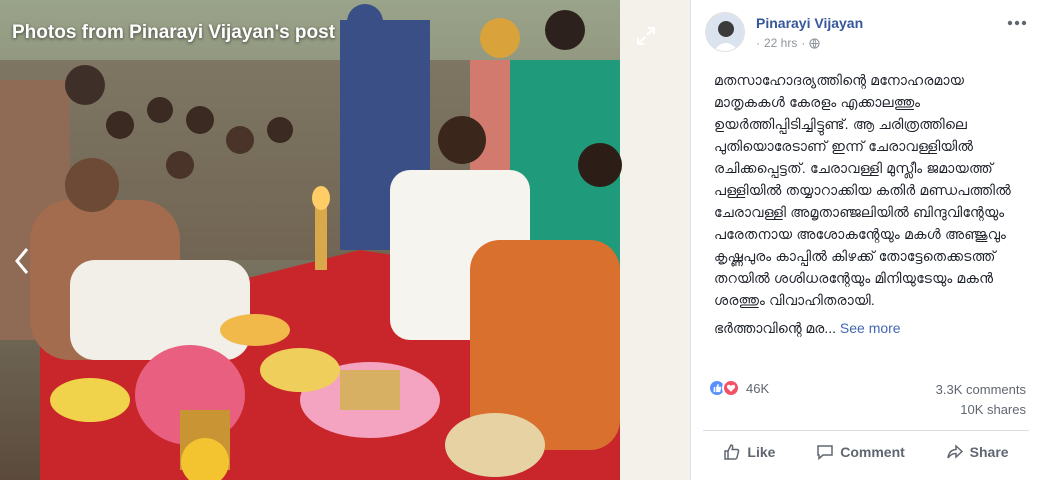  I want to click on like-label: Like, so click(761, 451).